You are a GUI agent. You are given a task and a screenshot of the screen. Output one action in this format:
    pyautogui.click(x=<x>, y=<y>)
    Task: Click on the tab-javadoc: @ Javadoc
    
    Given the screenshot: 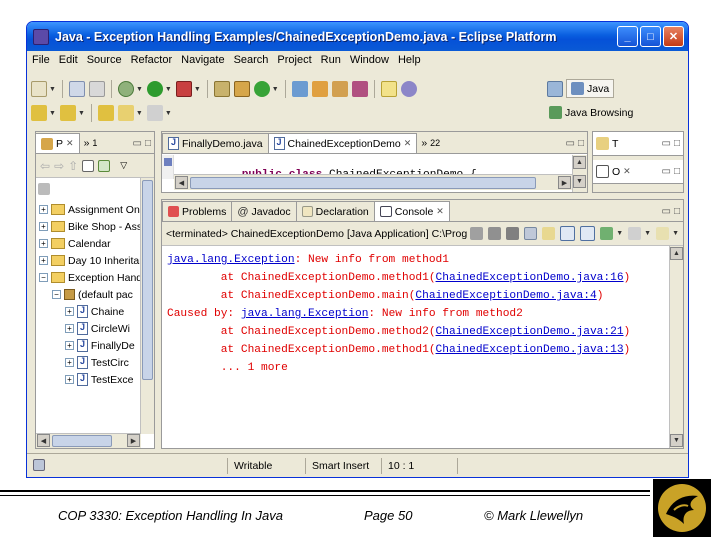 What is the action you would take?
    pyautogui.click(x=264, y=211)
    